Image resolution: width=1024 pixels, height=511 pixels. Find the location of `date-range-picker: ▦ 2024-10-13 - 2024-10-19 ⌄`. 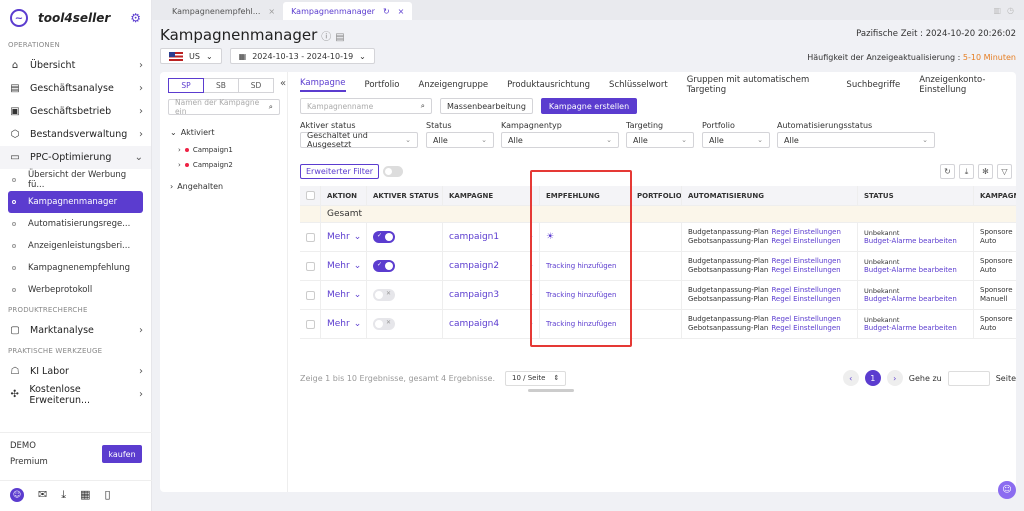

date-range-picker: ▦ 2024-10-13 - 2024-10-19 ⌄ is located at coordinates (302, 56).